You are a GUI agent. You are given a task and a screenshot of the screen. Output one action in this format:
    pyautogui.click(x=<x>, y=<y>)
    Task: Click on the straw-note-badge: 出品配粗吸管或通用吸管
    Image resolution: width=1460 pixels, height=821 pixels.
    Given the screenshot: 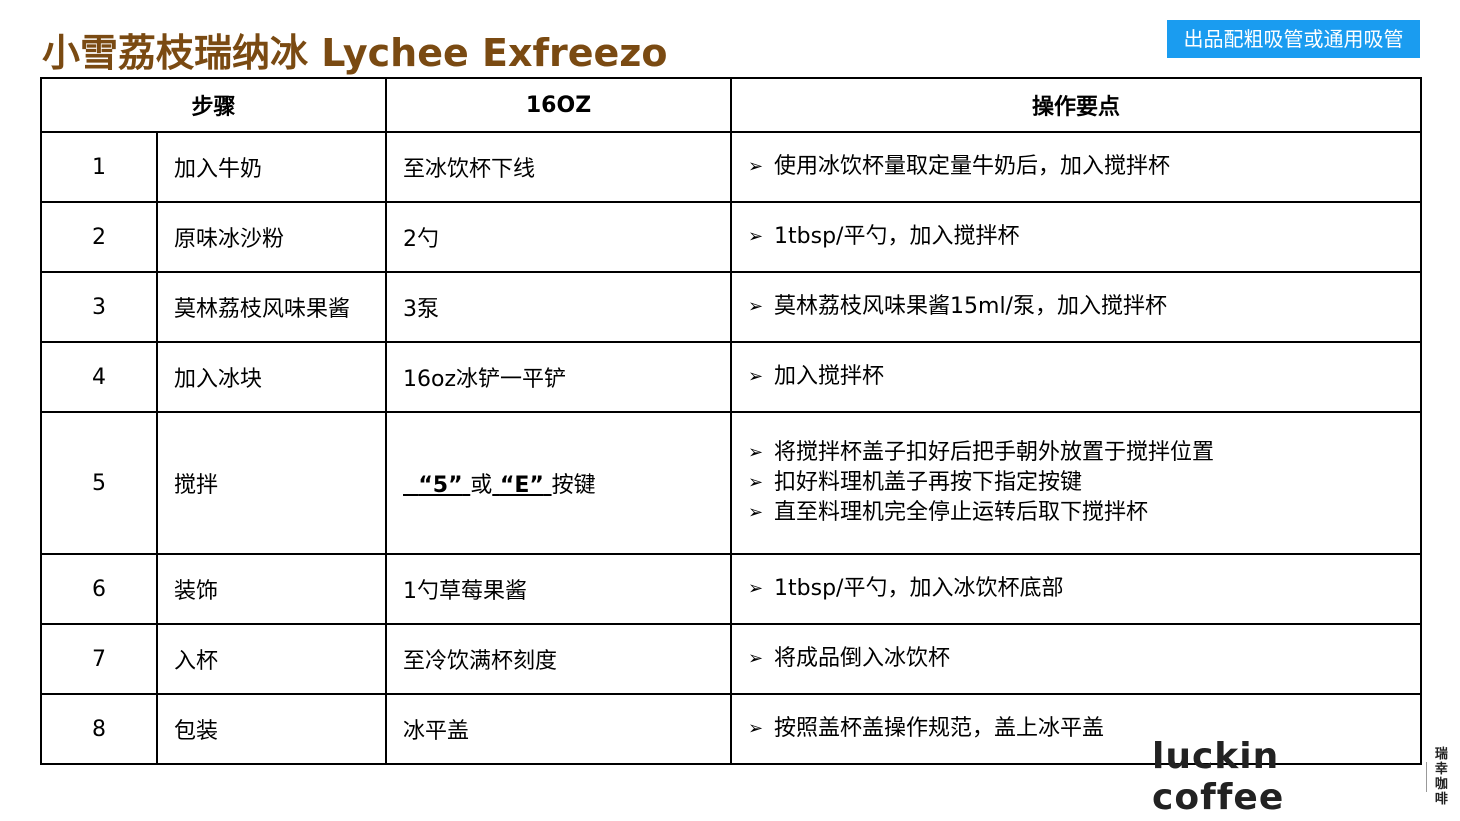 What is the action you would take?
    pyautogui.click(x=1293, y=39)
    